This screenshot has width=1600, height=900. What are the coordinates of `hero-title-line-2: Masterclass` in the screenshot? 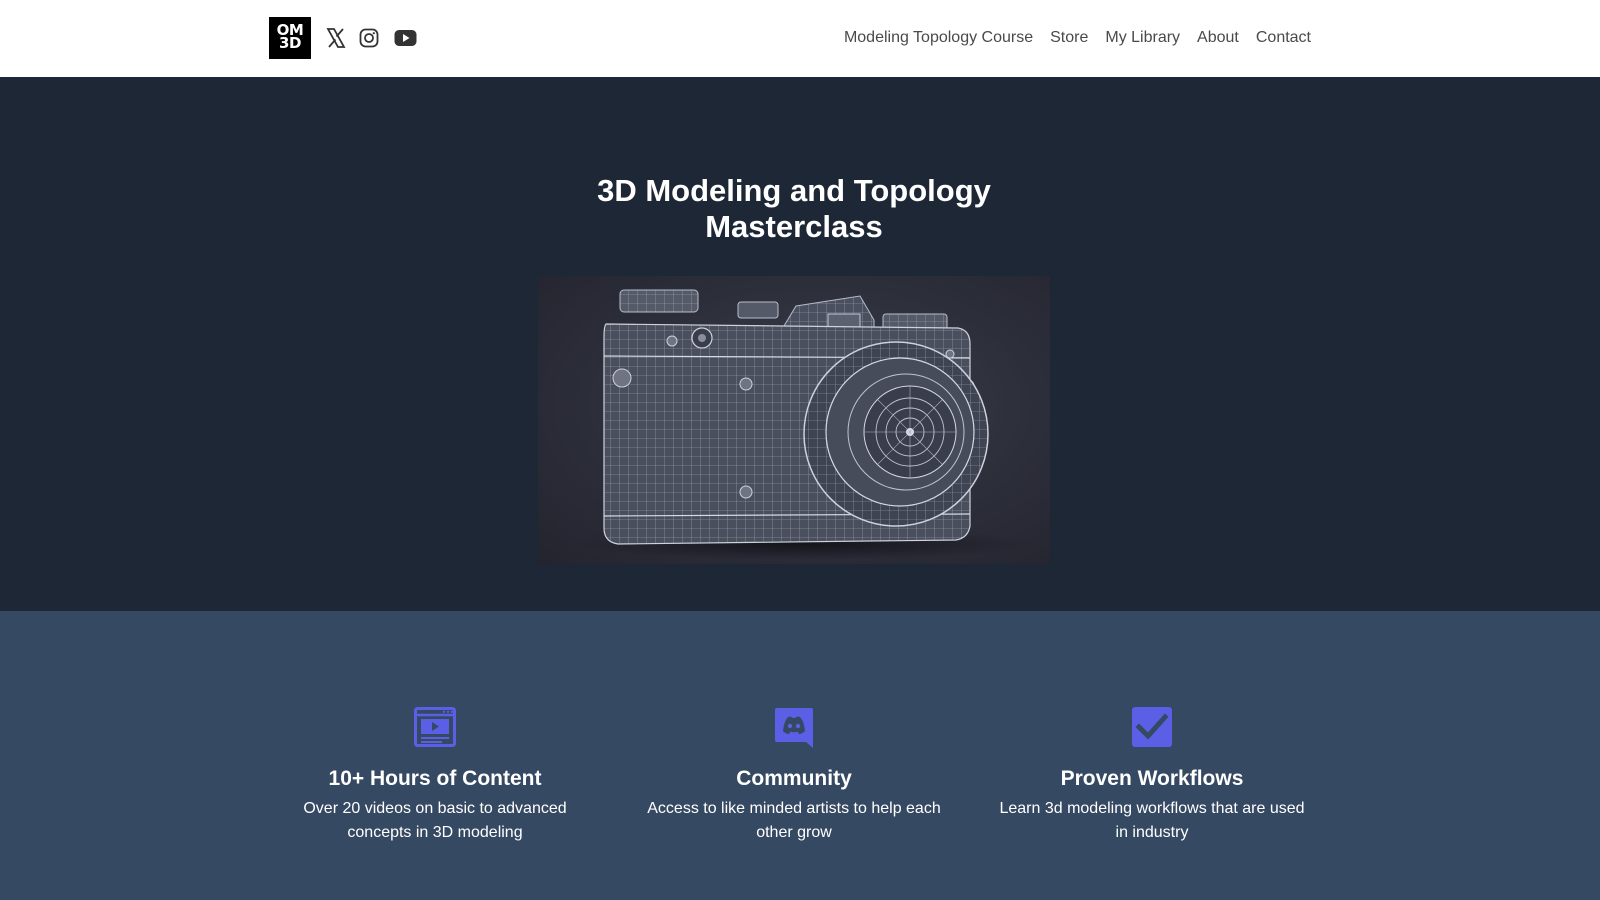 It's located at (794, 226).